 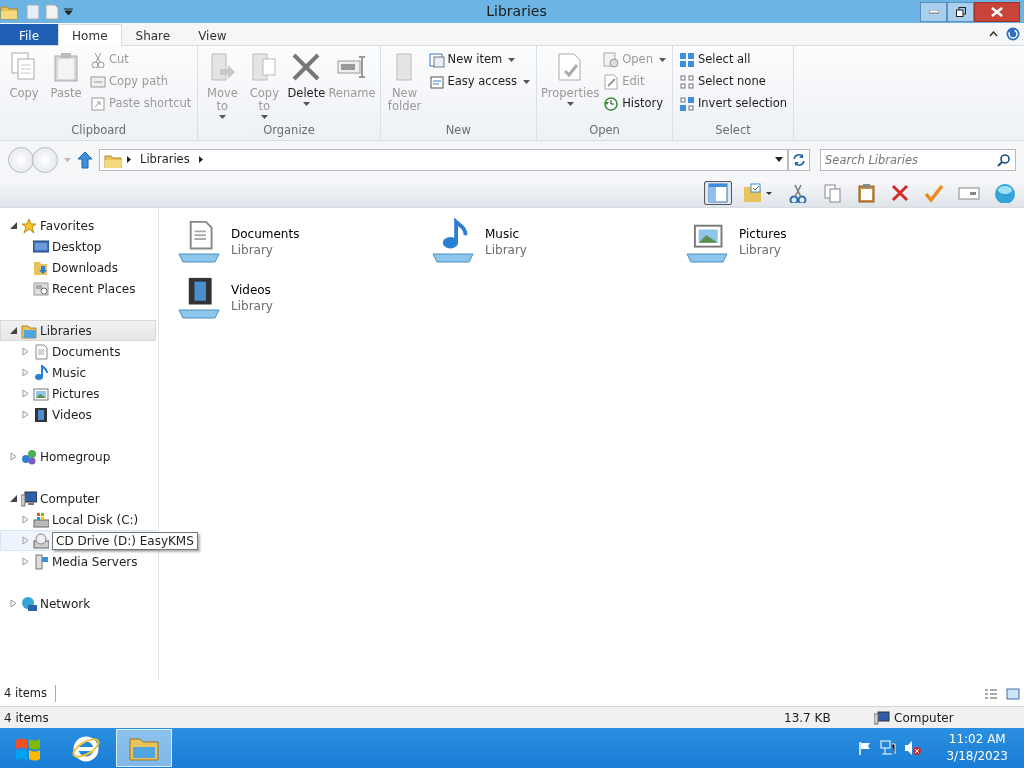 What do you see at coordinates (306, 85) in the screenshot?
I see `ribbon-button: Delete` at bounding box center [306, 85].